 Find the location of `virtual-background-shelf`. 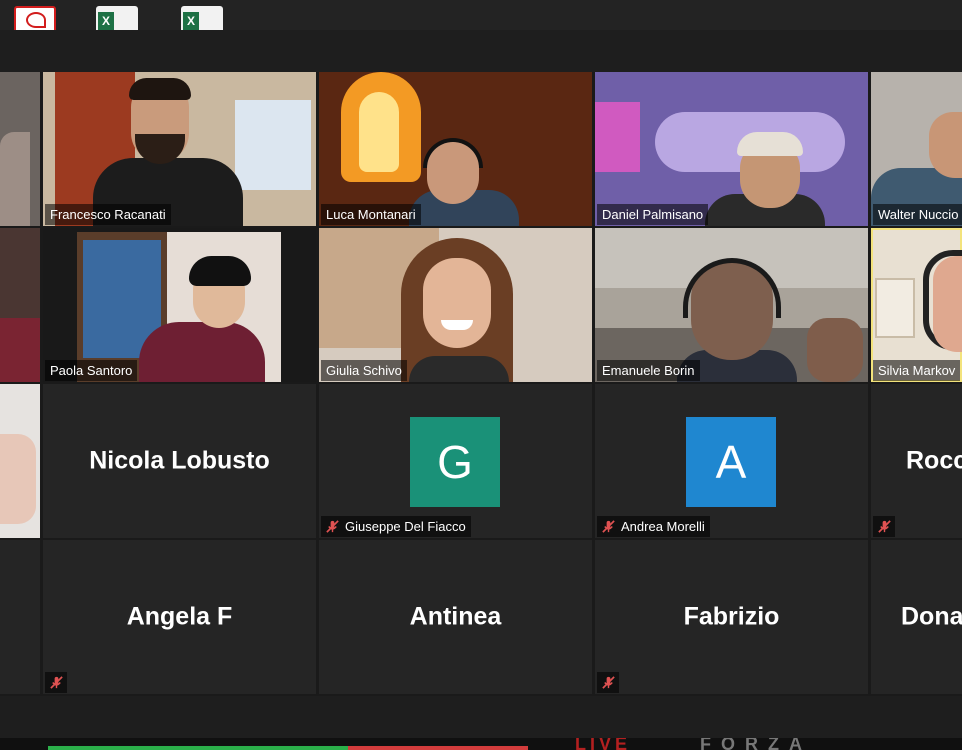

virtual-background-shelf is located at coordinates (617, 137).